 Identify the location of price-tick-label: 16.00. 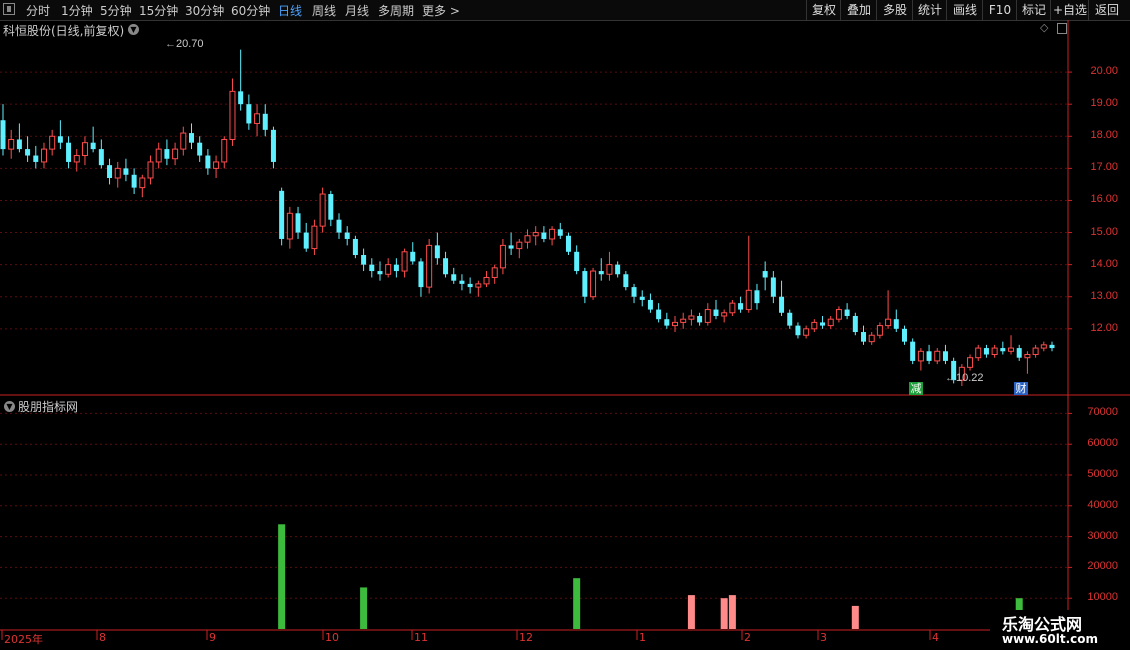
(1104, 199).